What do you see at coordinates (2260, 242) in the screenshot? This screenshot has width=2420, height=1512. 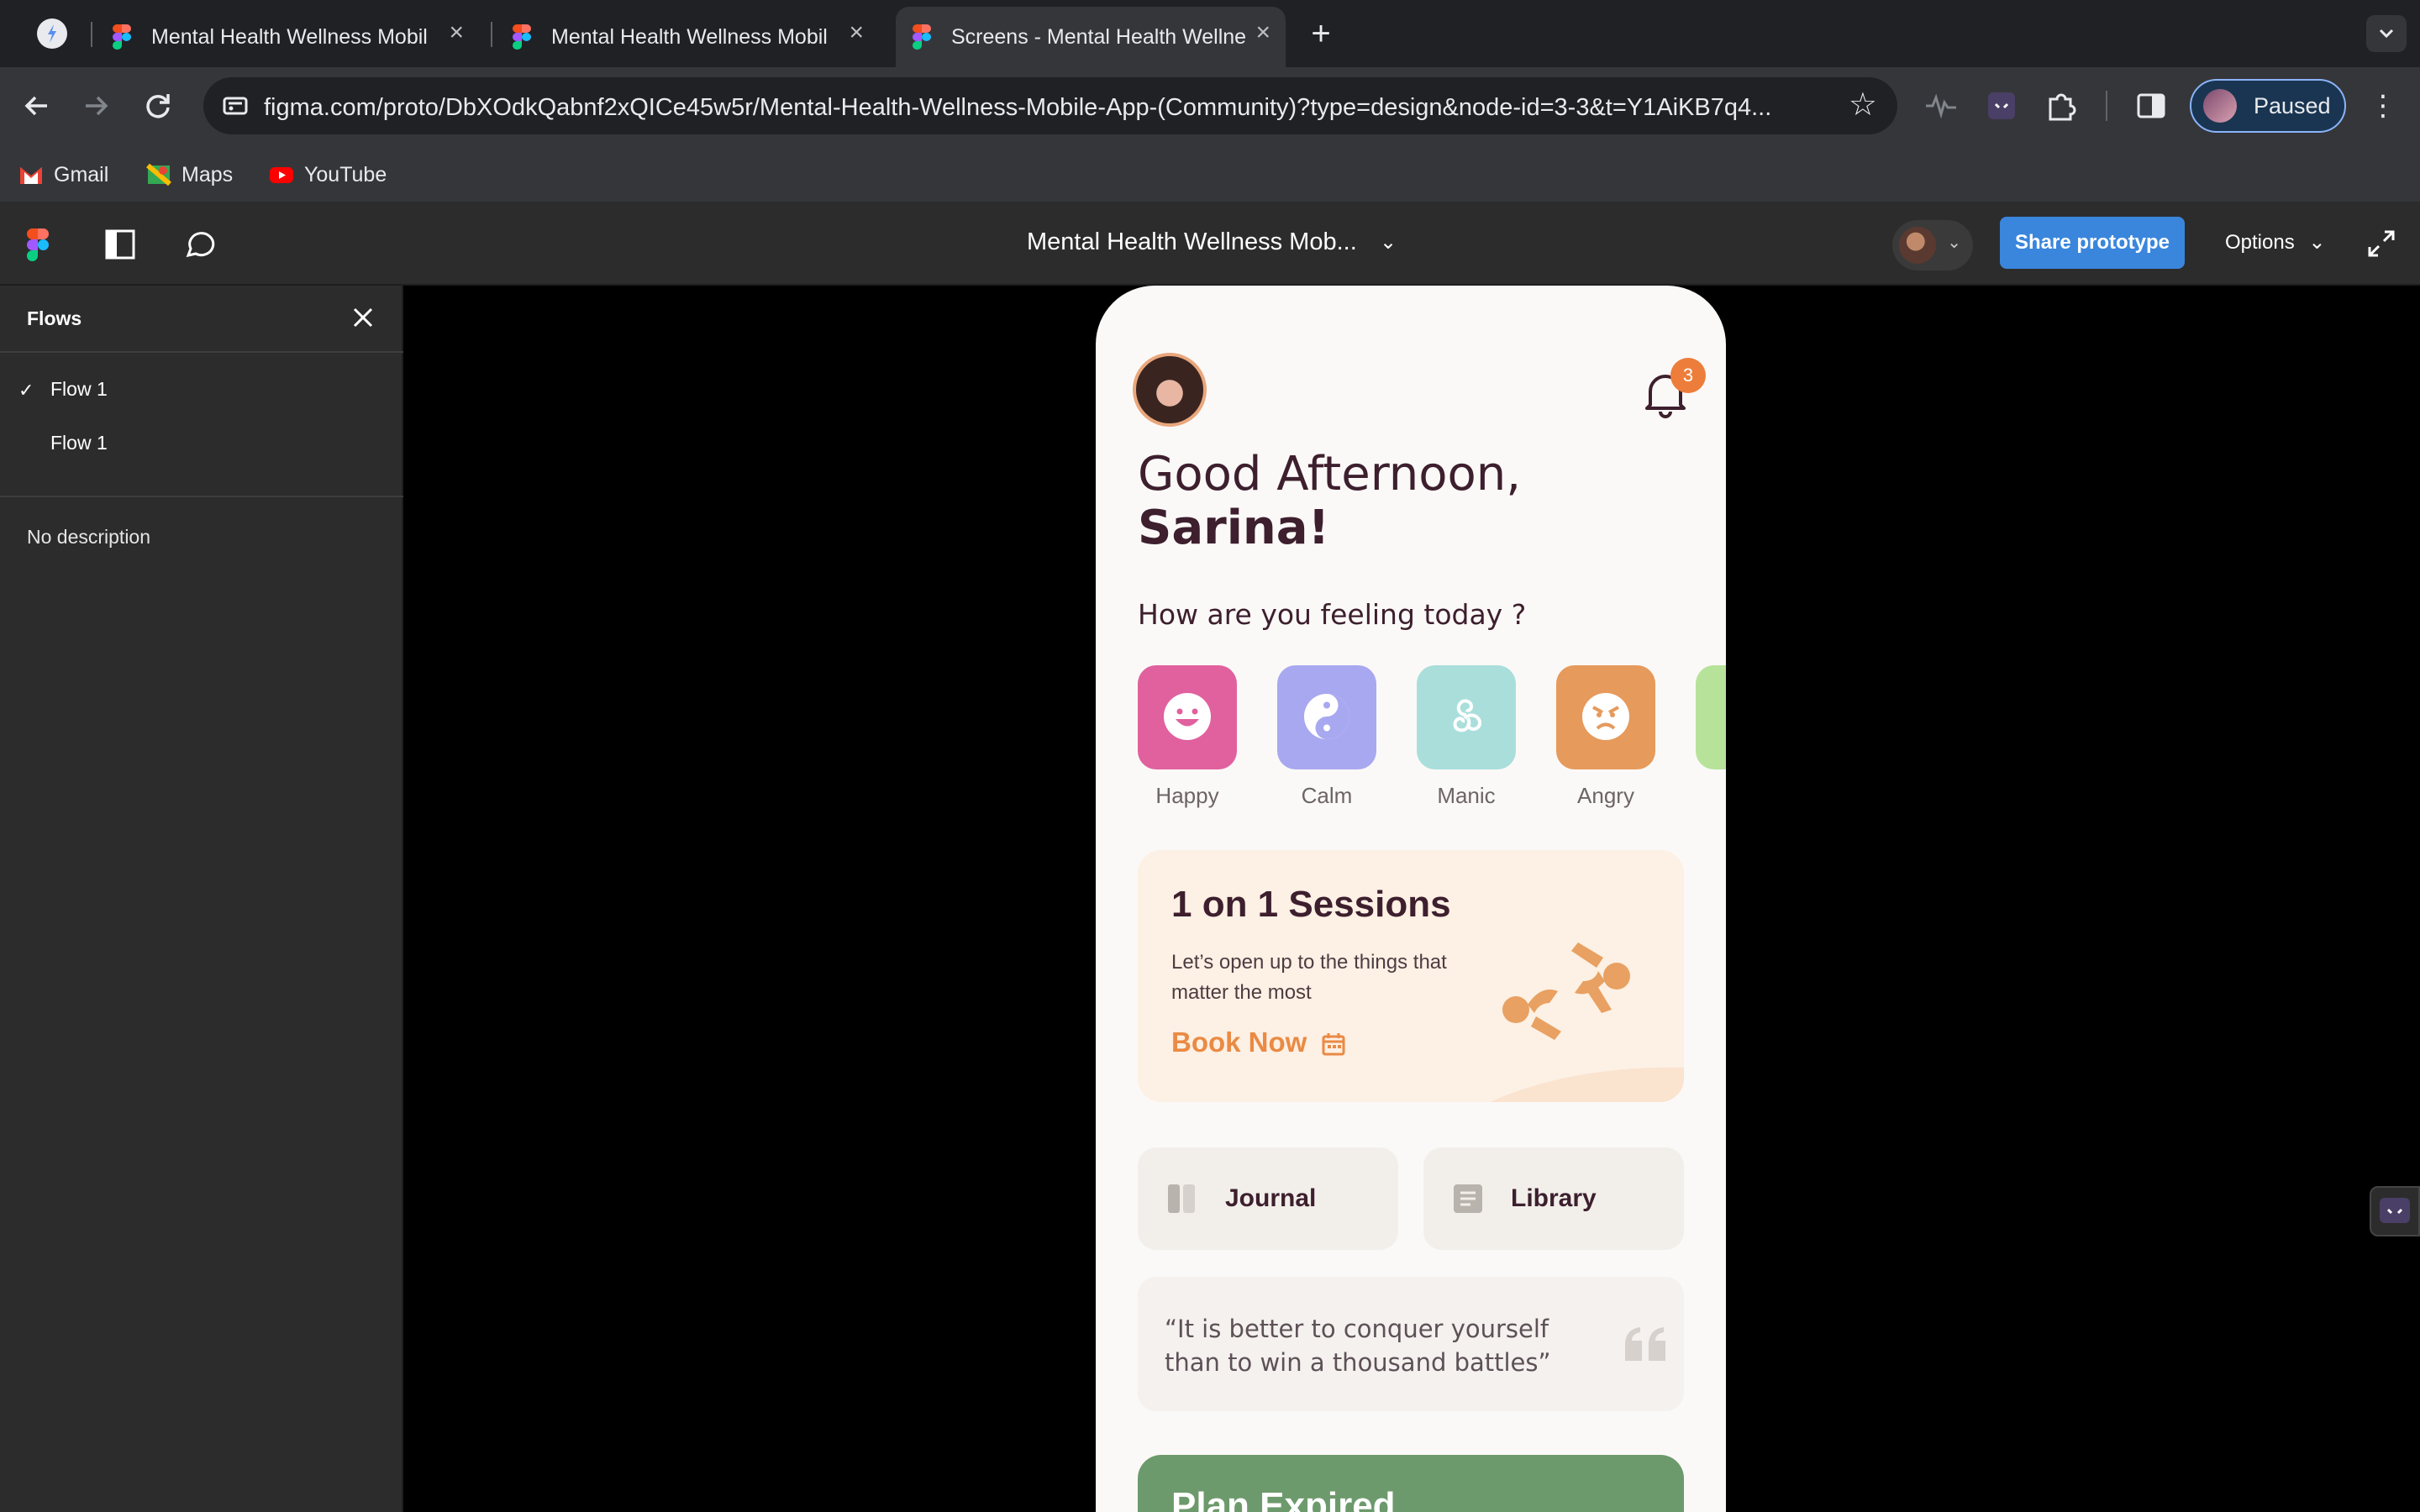 I see `options-label: Options` at bounding box center [2260, 242].